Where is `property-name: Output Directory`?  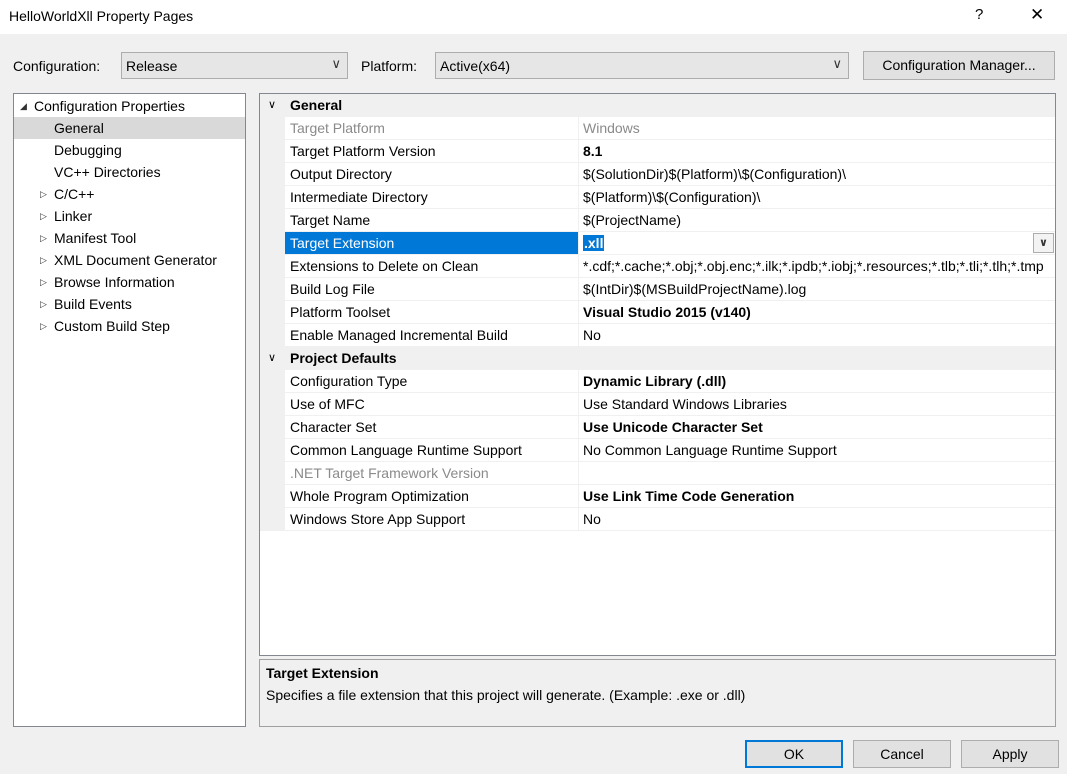 property-name: Output Directory is located at coordinates (432, 174).